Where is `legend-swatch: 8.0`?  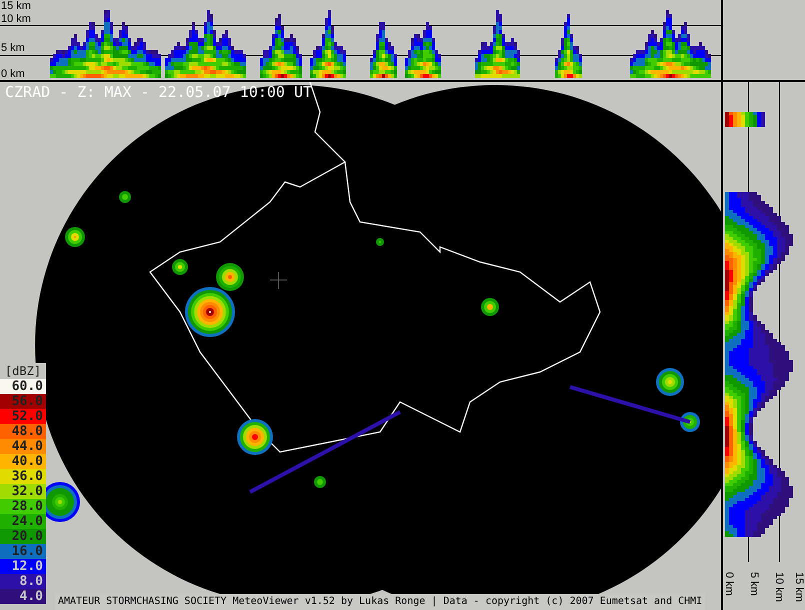
legend-swatch: 8.0 is located at coordinates (23, 581).